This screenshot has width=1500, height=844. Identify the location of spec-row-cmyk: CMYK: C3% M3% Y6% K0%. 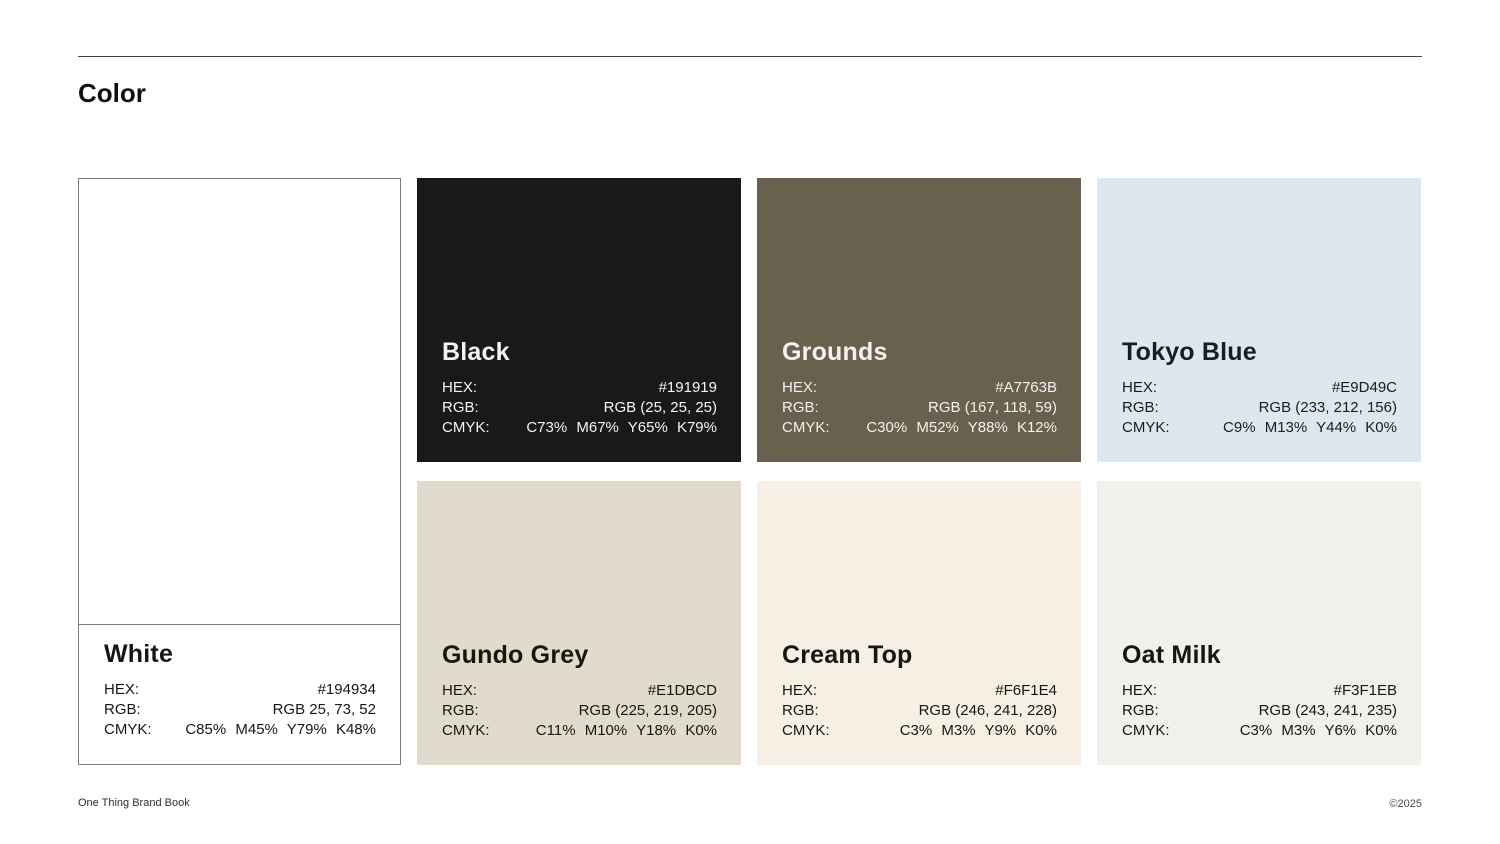
(1259, 731).